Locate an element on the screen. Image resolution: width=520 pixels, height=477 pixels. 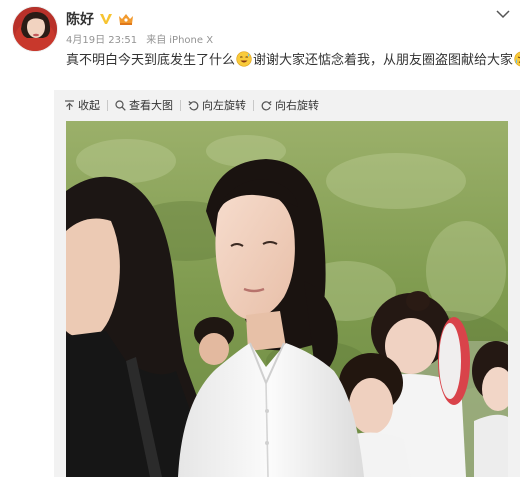
source-prefix: 来自 is located at coordinates (156, 40).